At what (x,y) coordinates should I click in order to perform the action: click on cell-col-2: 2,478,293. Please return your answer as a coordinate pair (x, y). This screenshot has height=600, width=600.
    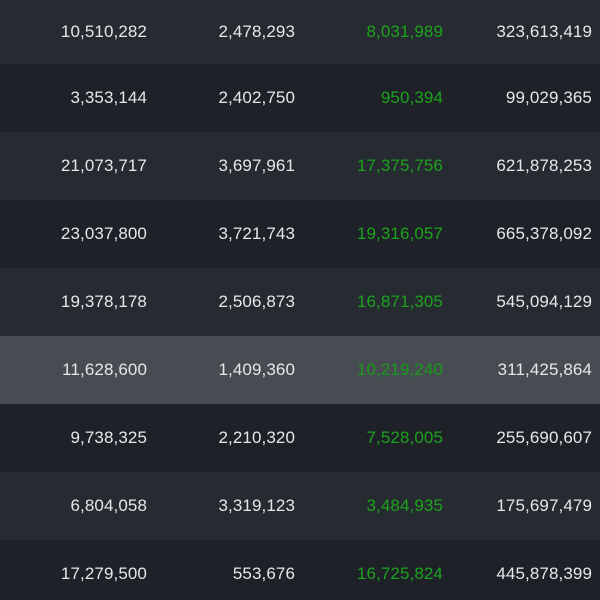
    Looking at the image, I should click on (256, 31).